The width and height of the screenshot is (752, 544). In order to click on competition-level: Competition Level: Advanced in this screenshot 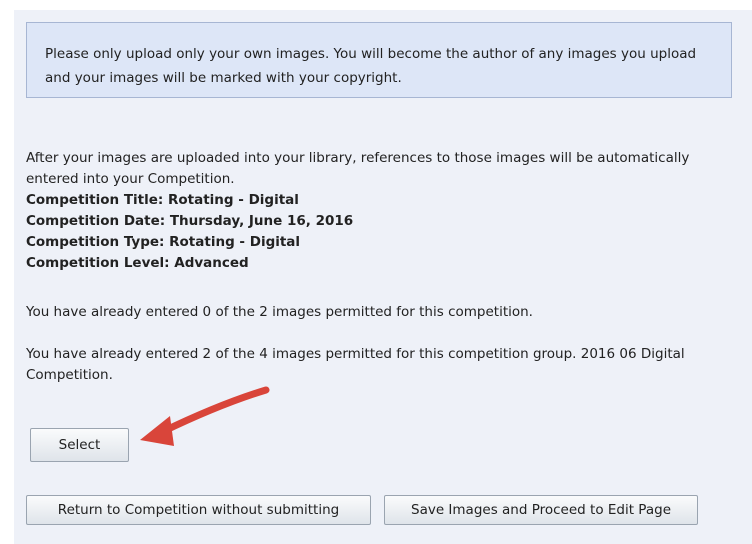, I will do `click(137, 263)`.